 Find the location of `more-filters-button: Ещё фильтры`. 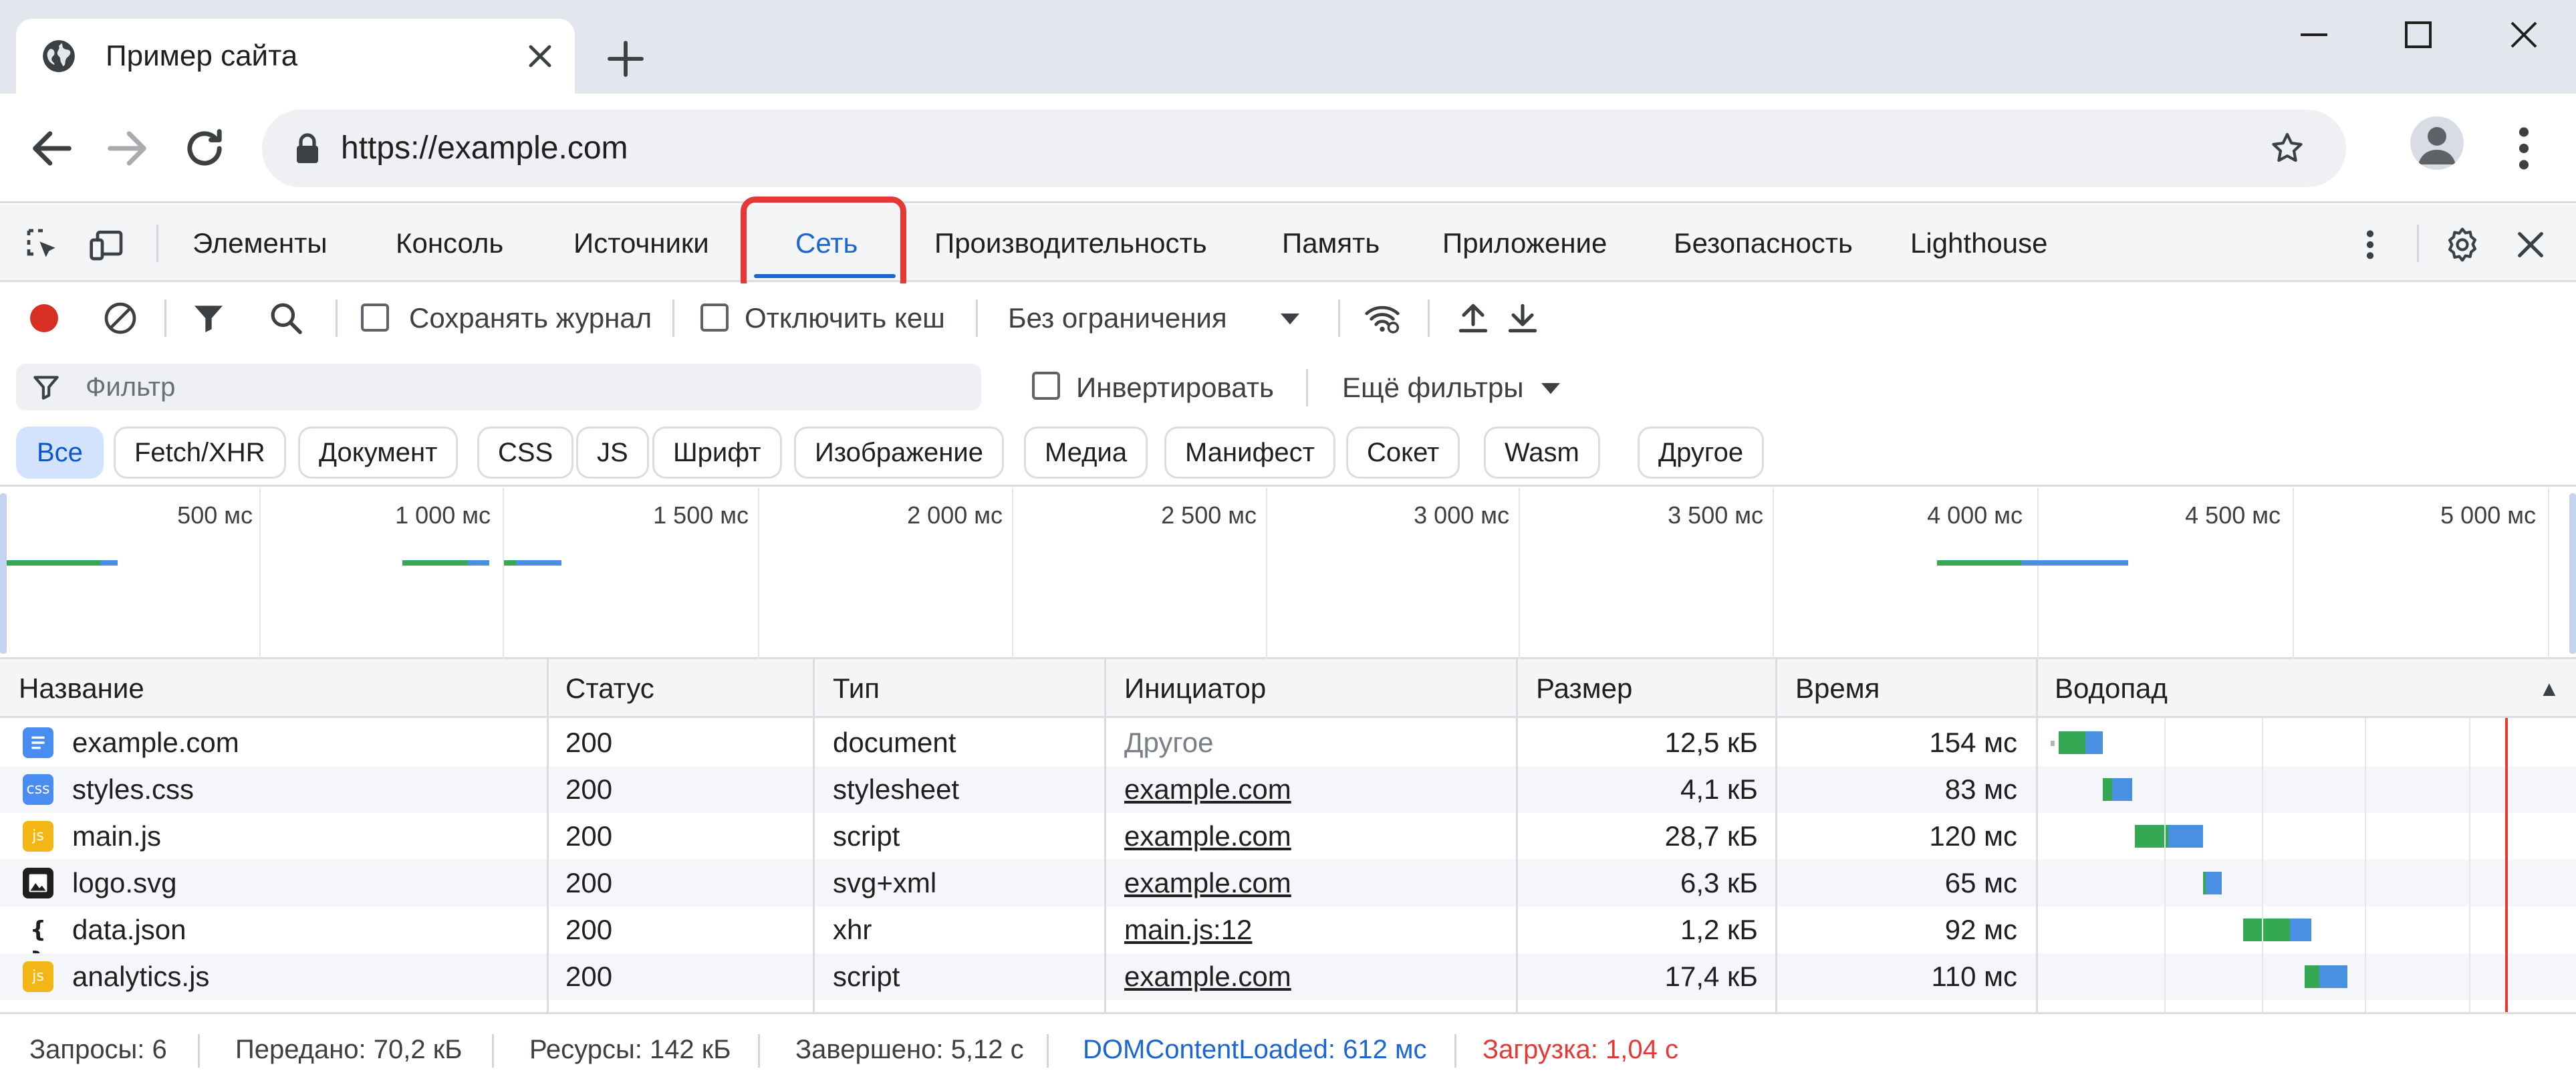

more-filters-button: Ещё фильтры is located at coordinates (1433, 387).